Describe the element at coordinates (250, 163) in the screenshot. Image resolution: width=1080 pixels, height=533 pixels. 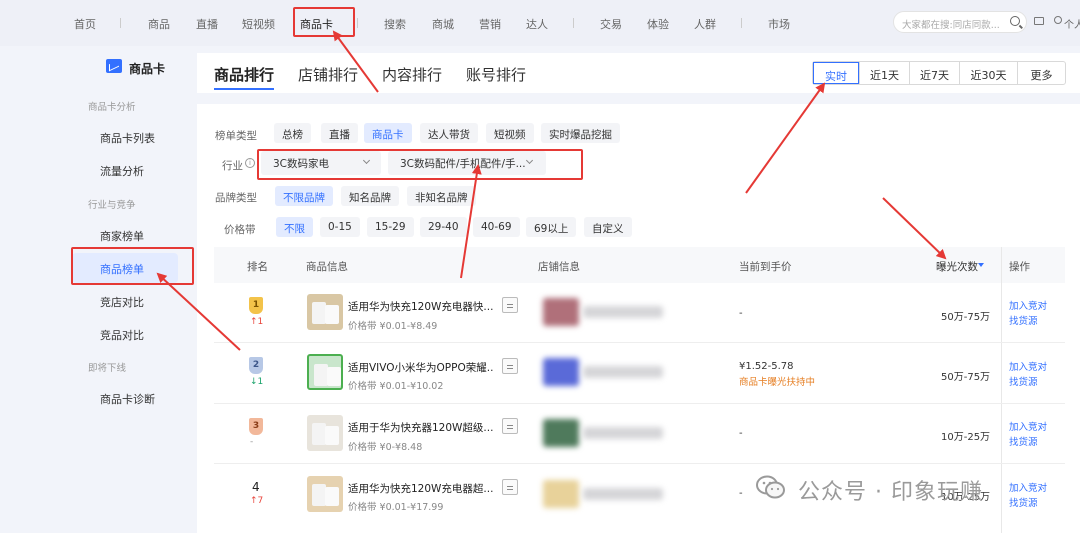
I see `info-icon: i` at that location.